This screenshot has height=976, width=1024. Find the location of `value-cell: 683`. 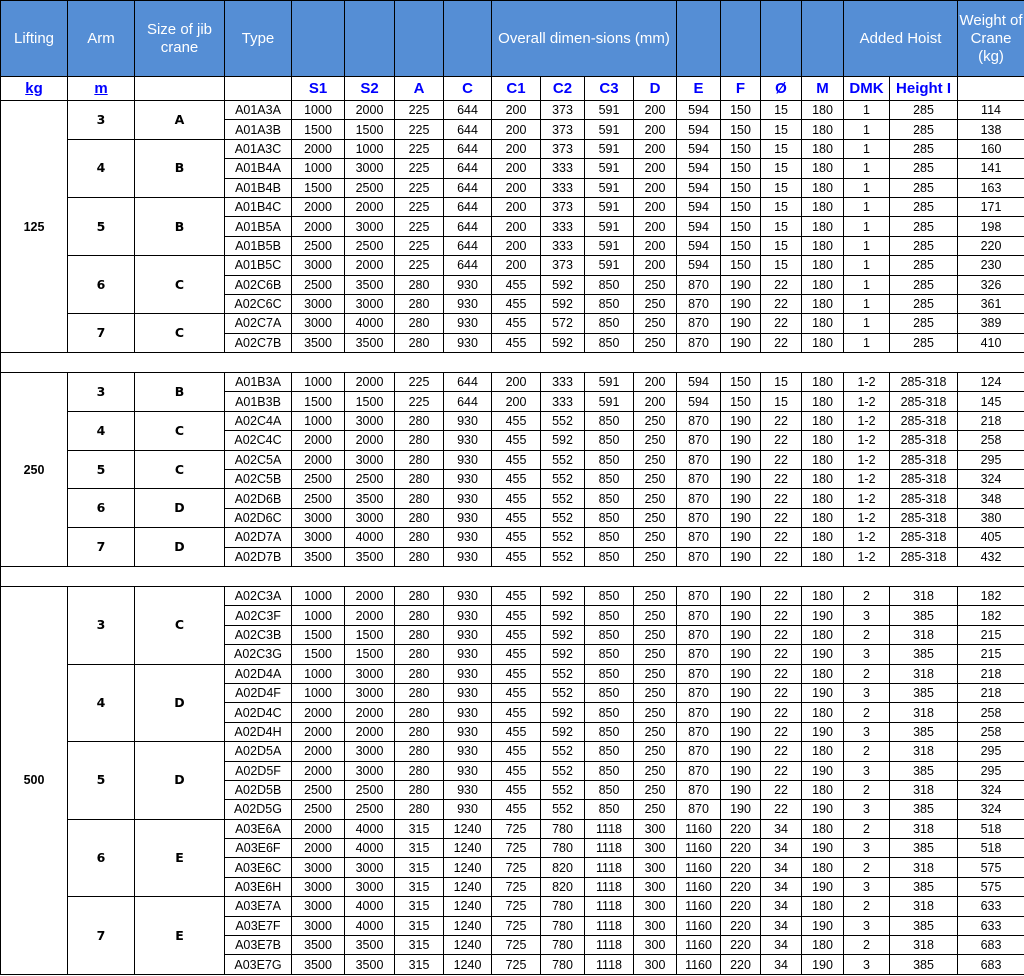

value-cell: 683 is located at coordinates (990, 945).